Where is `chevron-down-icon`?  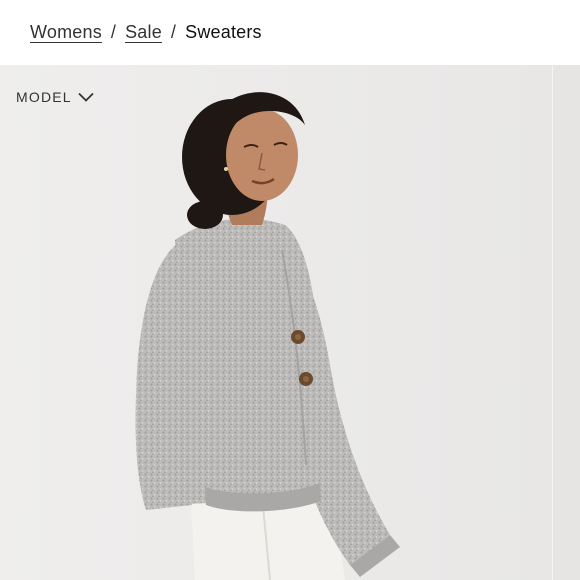
chevron-down-icon is located at coordinates (86, 97).